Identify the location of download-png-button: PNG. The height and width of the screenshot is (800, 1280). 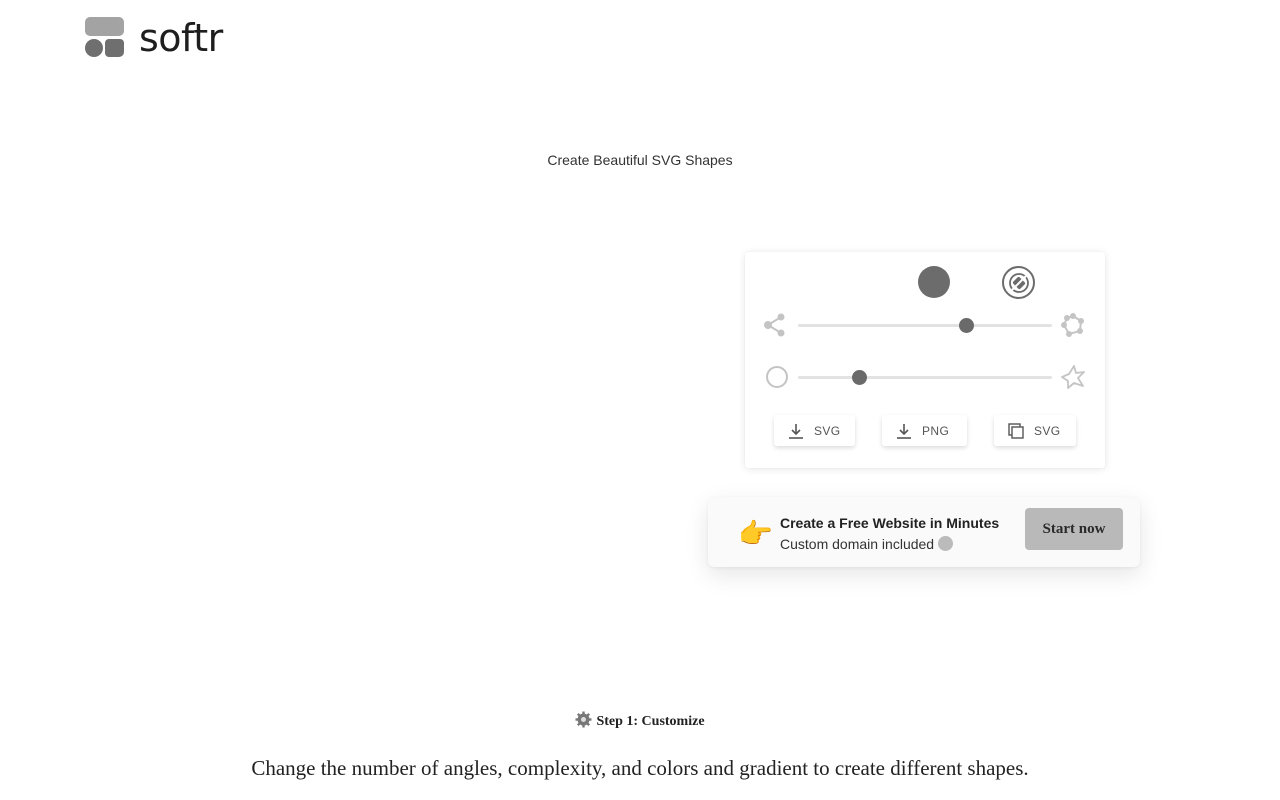
(924, 430).